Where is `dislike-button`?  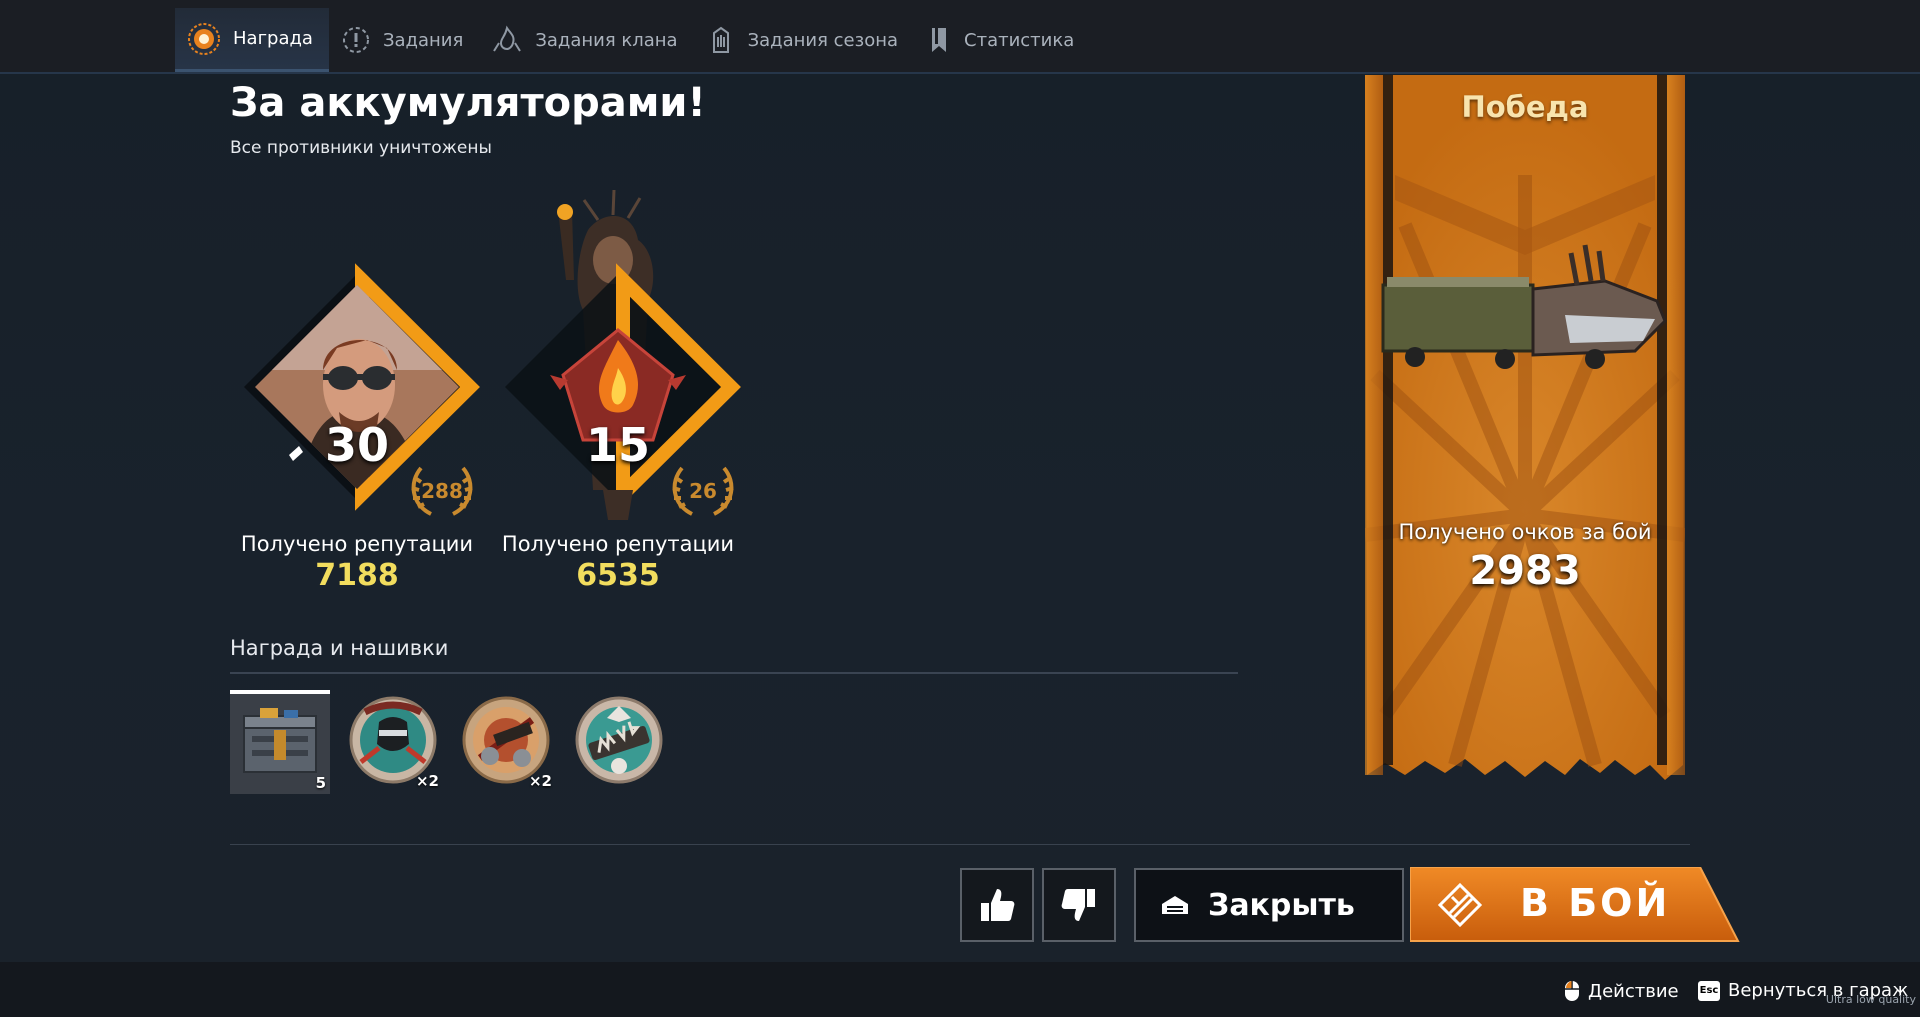 dislike-button is located at coordinates (1079, 905).